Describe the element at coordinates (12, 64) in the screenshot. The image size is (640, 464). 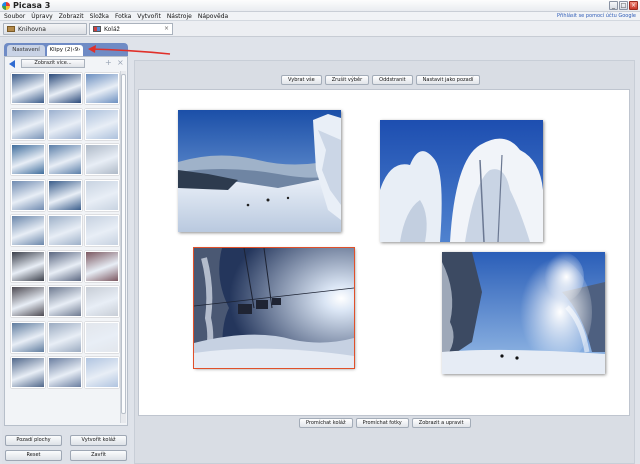
I see `back-arrow-icon` at that location.